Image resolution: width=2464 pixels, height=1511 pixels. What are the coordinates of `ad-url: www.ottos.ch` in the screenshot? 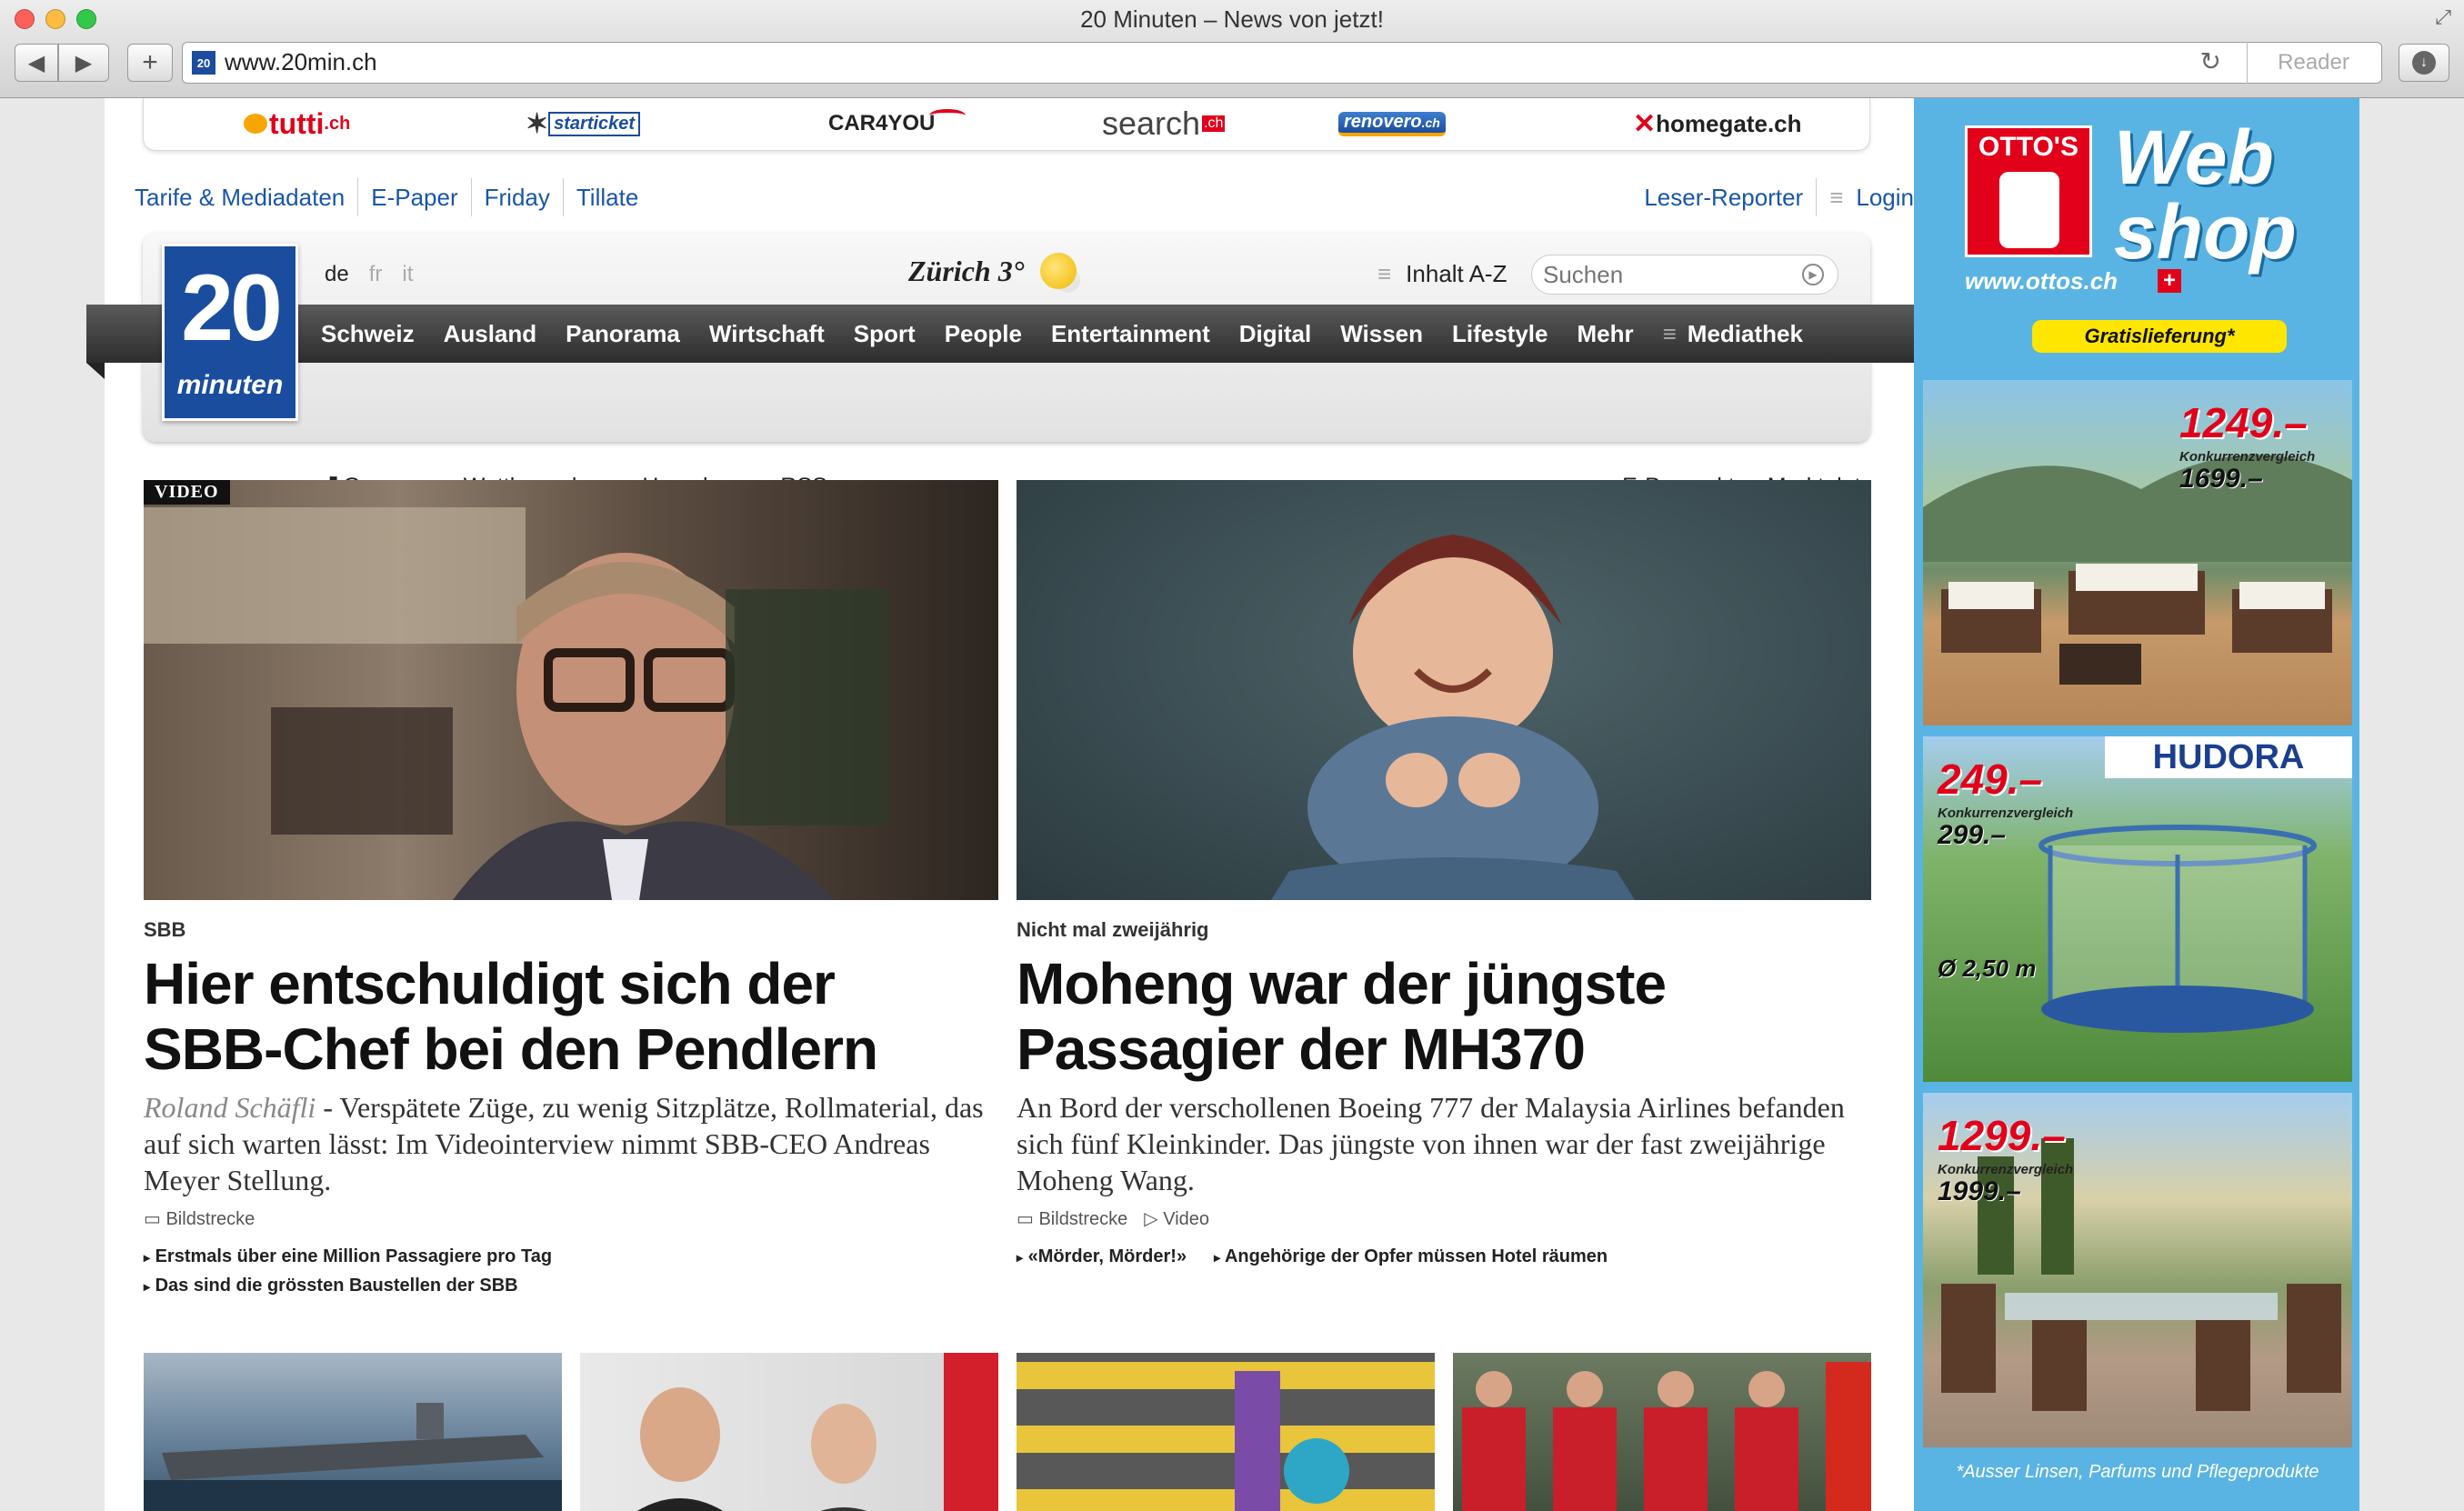 It's located at (2042, 281).